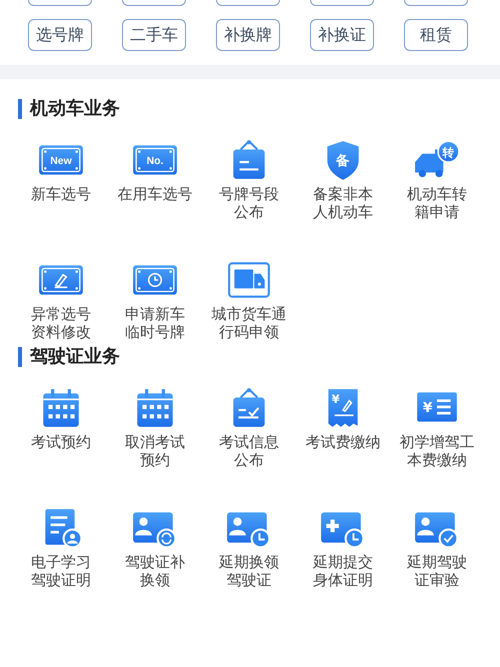 This screenshot has width=500, height=667. I want to click on service-label: 考试预约, so click(61, 442).